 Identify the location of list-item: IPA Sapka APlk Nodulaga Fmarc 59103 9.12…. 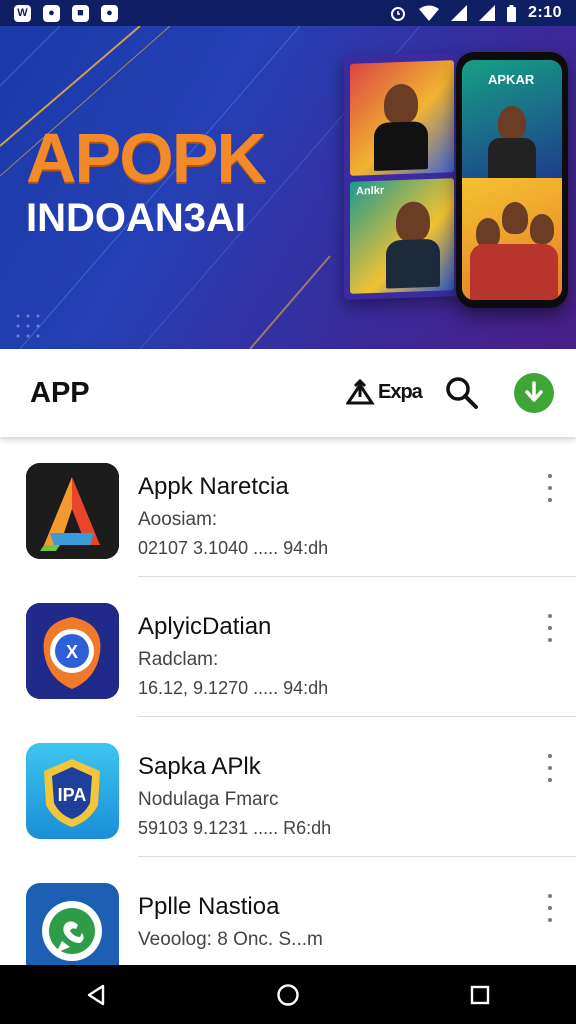
(288, 787).